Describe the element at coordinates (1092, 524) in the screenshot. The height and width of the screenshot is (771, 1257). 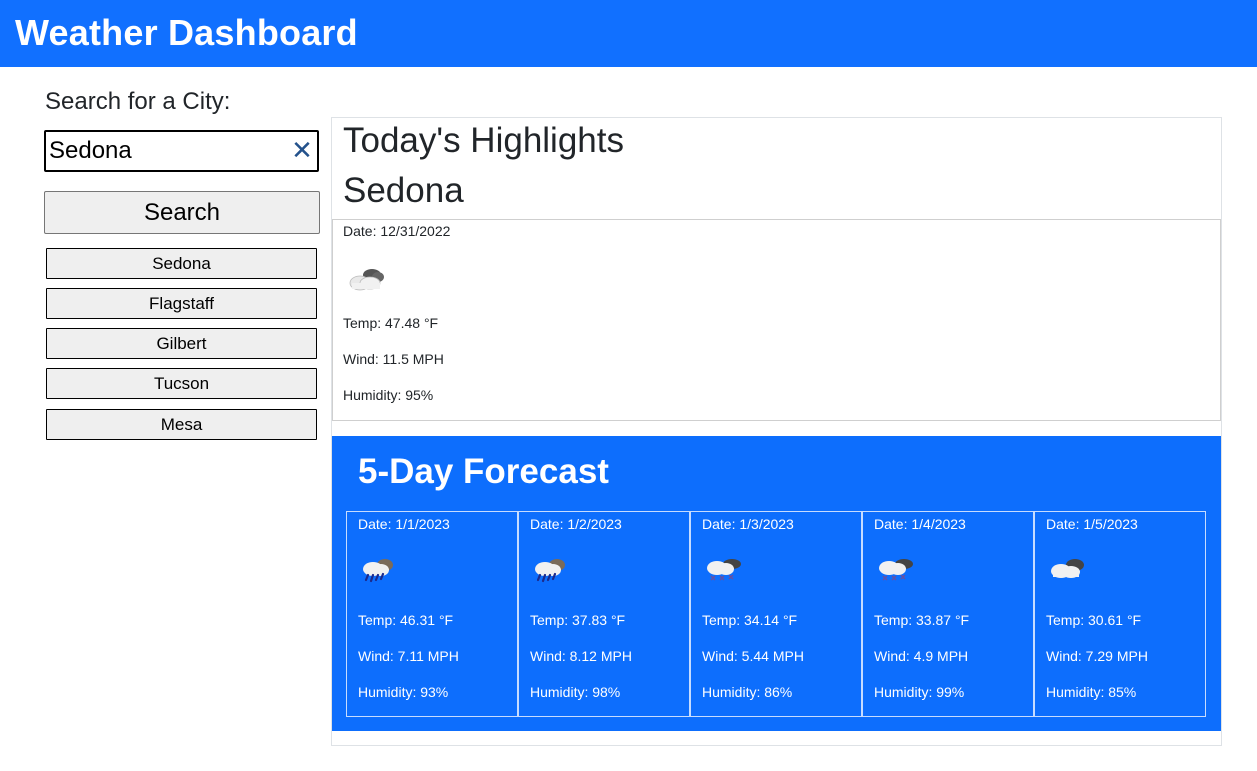
I see `forecast-date: Date: 1/5/2023` at that location.